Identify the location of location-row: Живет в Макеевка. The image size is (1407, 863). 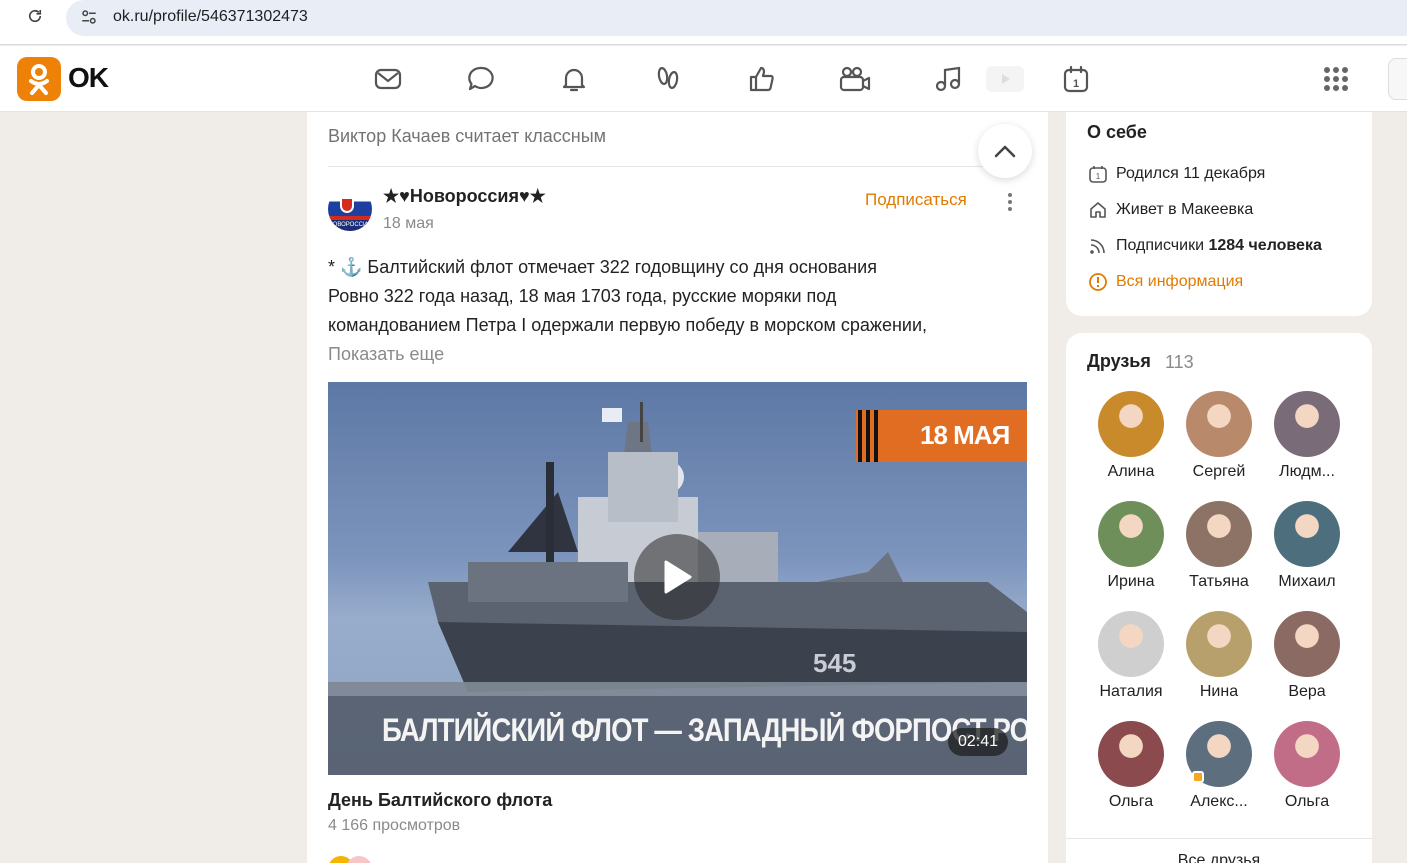
(1227, 210).